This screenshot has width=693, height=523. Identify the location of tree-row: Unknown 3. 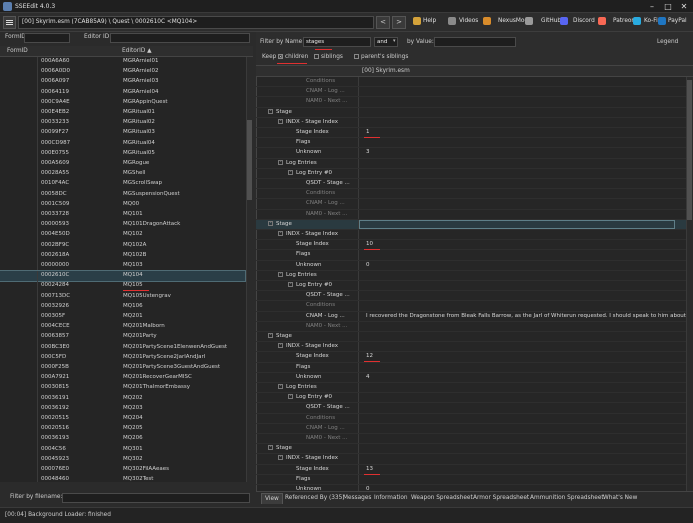
(471, 153).